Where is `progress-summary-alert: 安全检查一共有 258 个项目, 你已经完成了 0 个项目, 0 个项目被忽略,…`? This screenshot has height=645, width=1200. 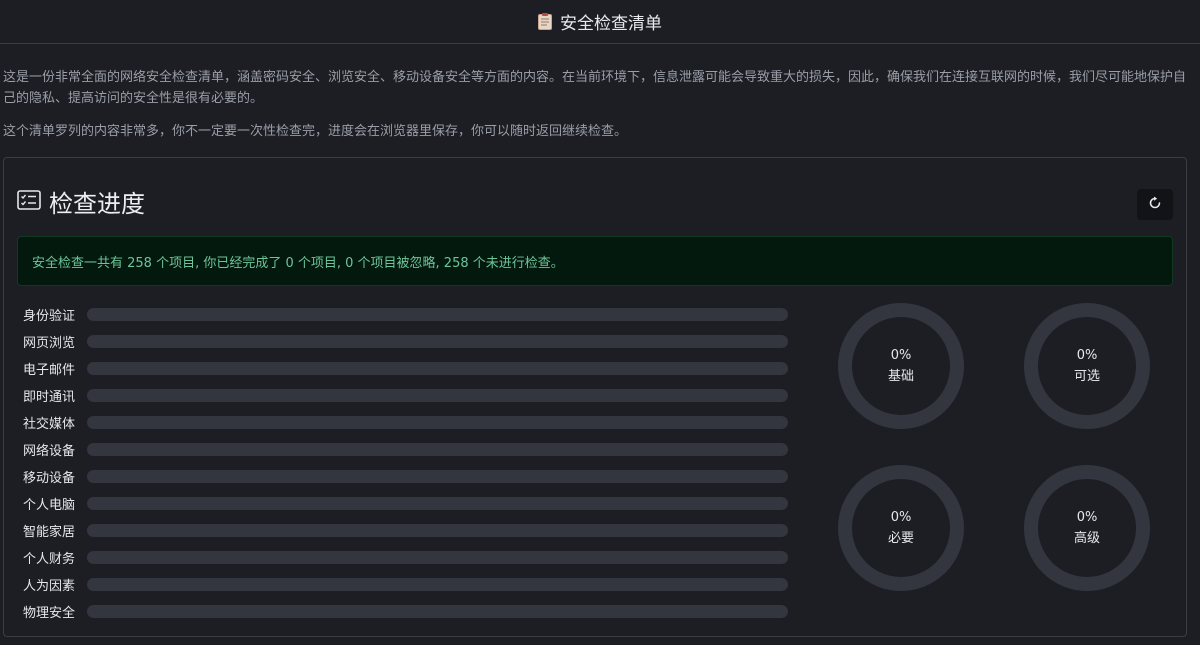 progress-summary-alert: 安全检查一共有 258 个项目, 你已经完成了 0 个项目, 0 个项目被忽略,… is located at coordinates (595, 261).